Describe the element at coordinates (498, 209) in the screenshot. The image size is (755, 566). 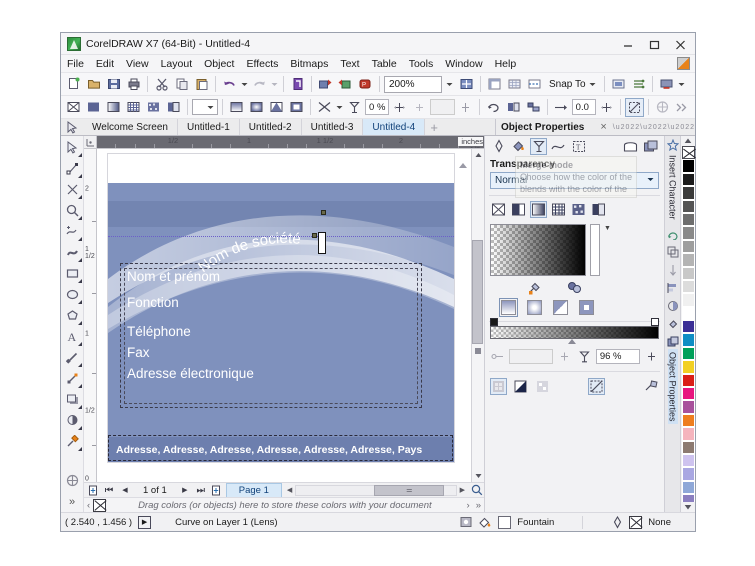
I see `none-transparency-button` at that location.